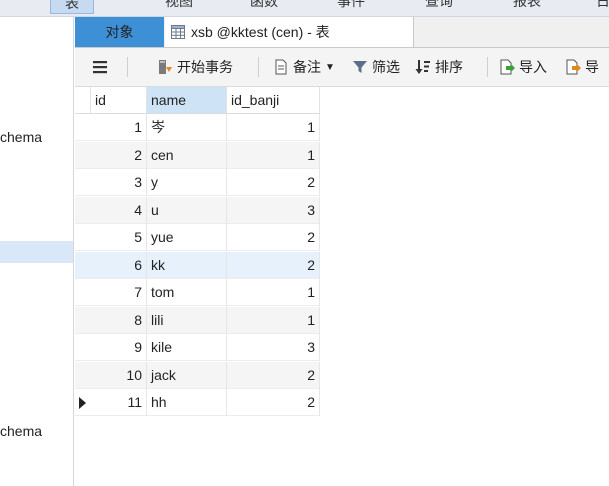 The height and width of the screenshot is (486, 609). Describe the element at coordinates (533, 67) in the screenshot. I see `import-label: 导入` at that location.